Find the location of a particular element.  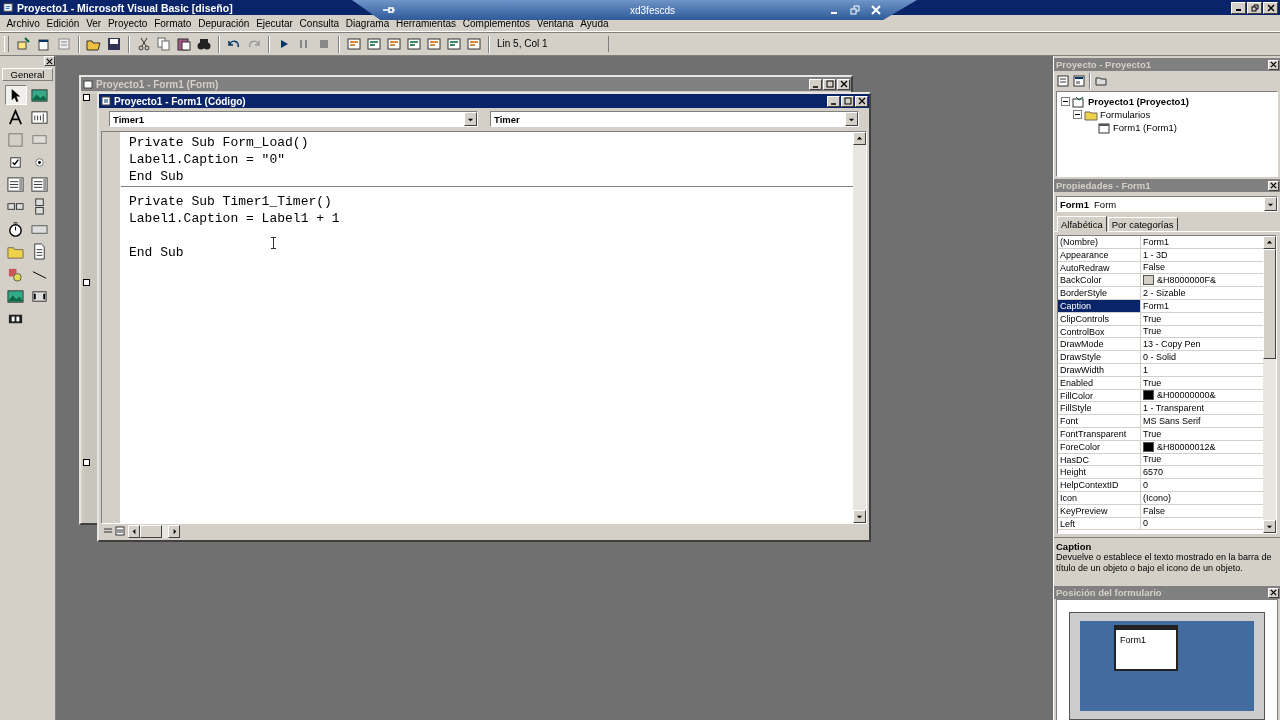

toolbox-tab: General is located at coordinates (27, 74).